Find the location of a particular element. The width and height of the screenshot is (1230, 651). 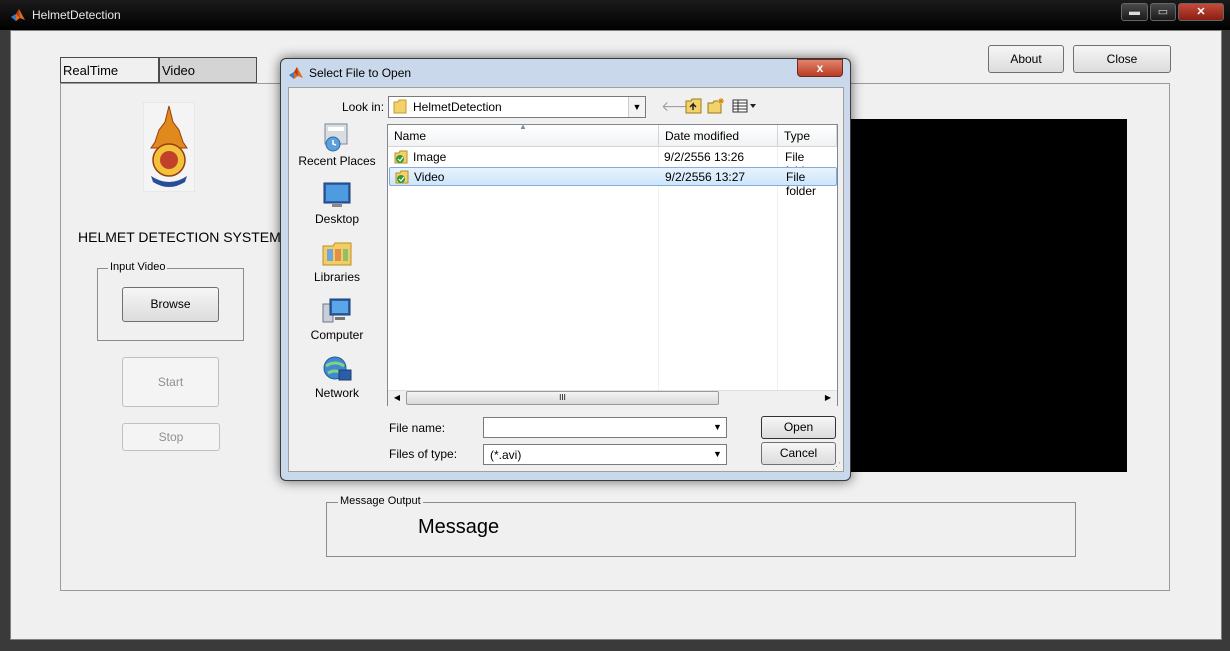

file-row-video: Video 9/2/2556 13:27 File folder is located at coordinates (613, 182).